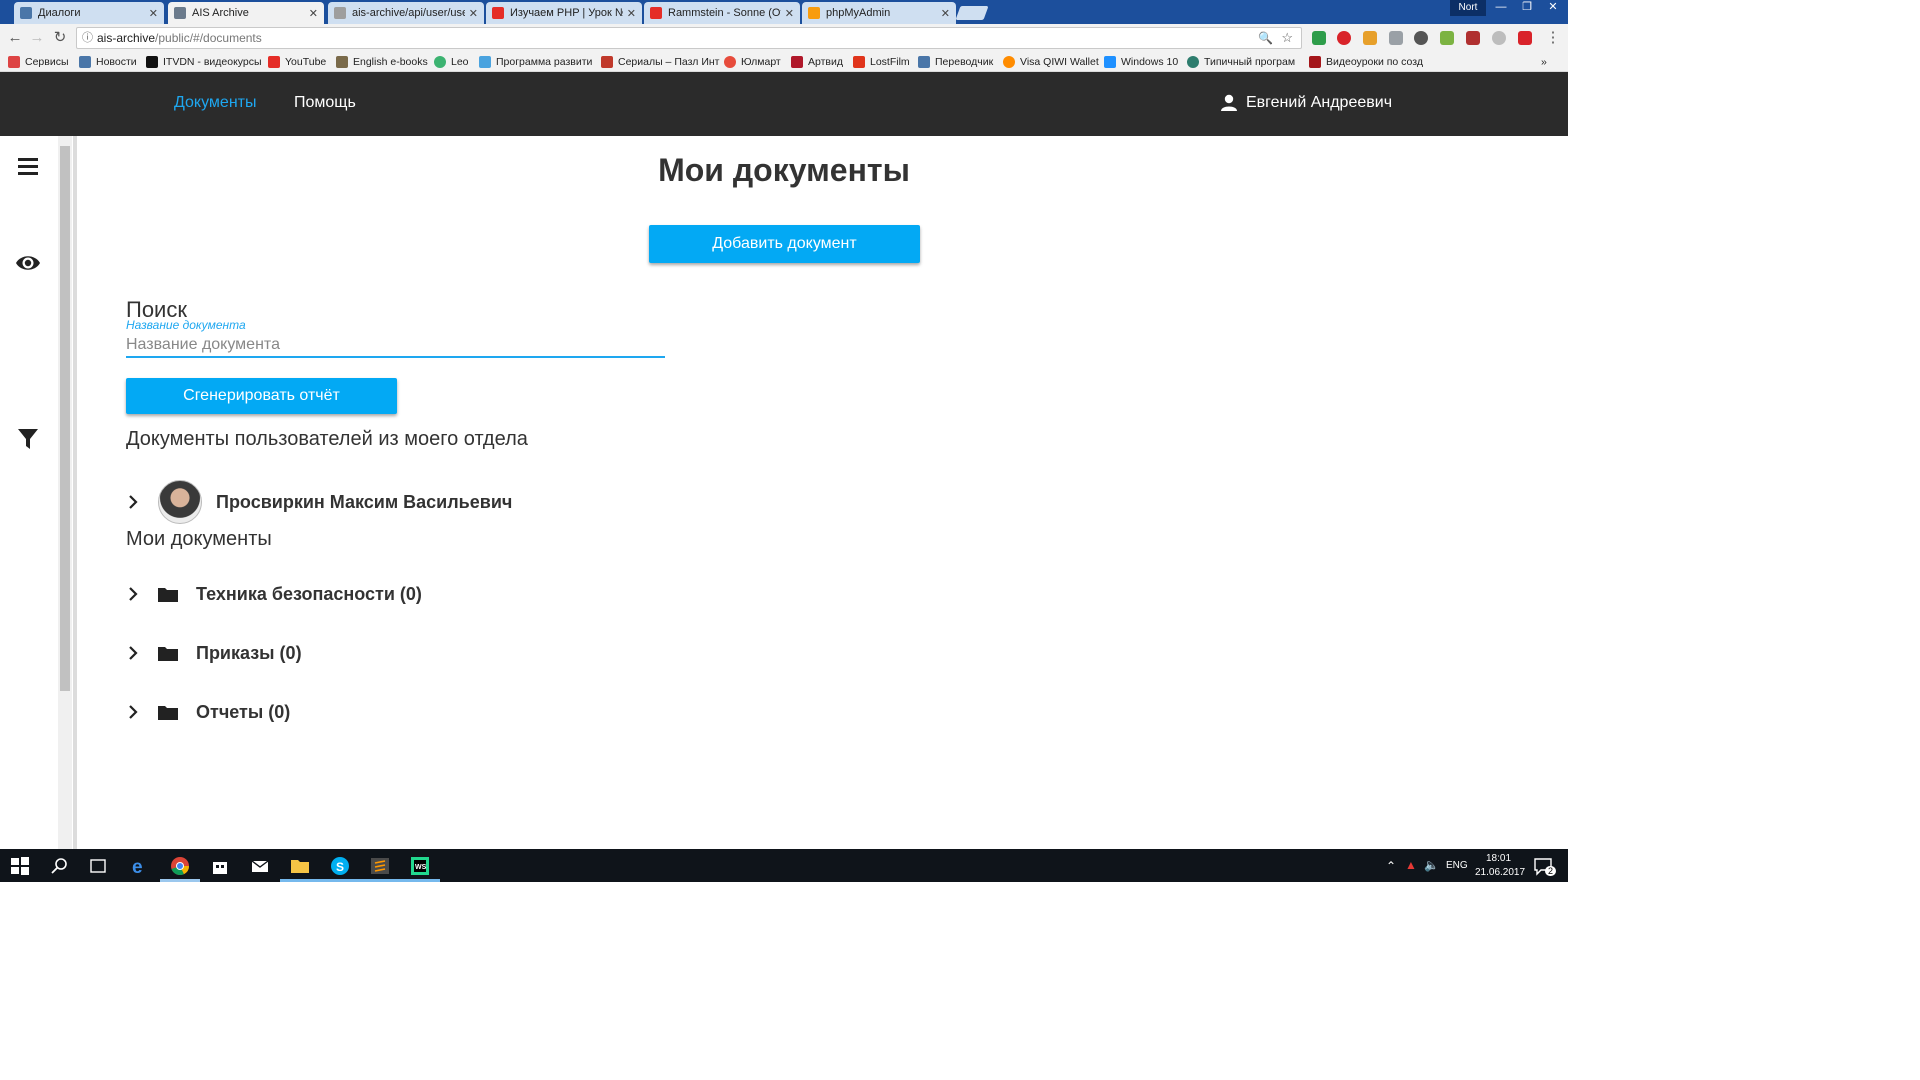  What do you see at coordinates (327, 439) in the screenshot?
I see `department-documents-title: Документы пользователей из моего отдела` at bounding box center [327, 439].